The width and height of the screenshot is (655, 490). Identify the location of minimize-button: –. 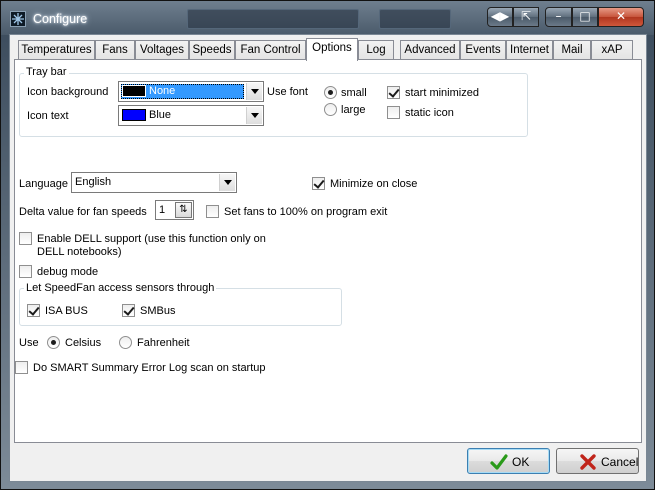
(558, 17).